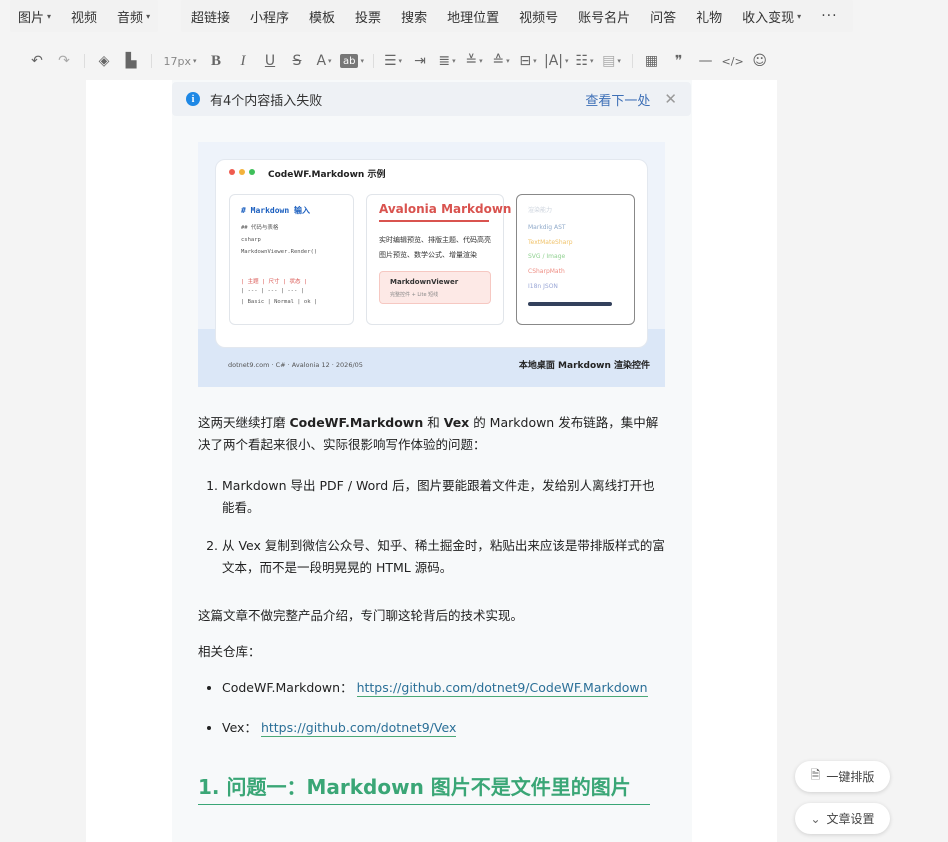  I want to click on insert-template-button: 模板, so click(322, 16).